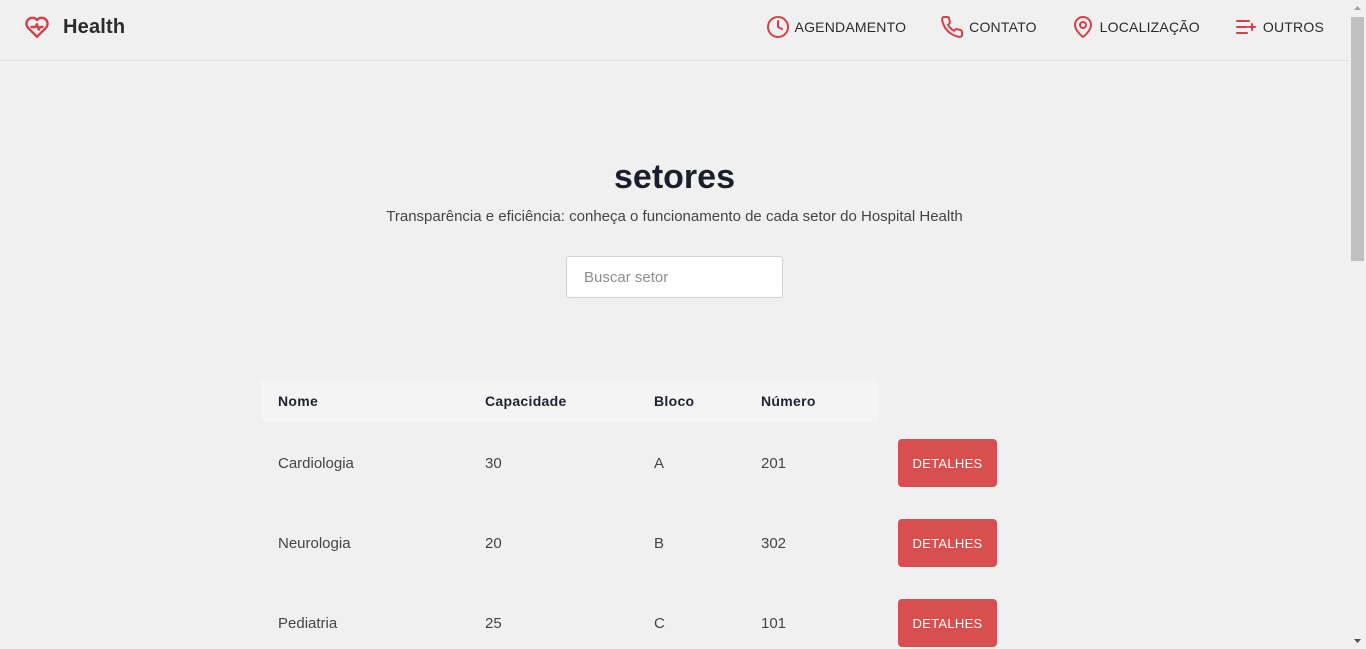 This screenshot has height=649, width=1366. I want to click on scroll-up-arrow-icon, so click(1357, 8).